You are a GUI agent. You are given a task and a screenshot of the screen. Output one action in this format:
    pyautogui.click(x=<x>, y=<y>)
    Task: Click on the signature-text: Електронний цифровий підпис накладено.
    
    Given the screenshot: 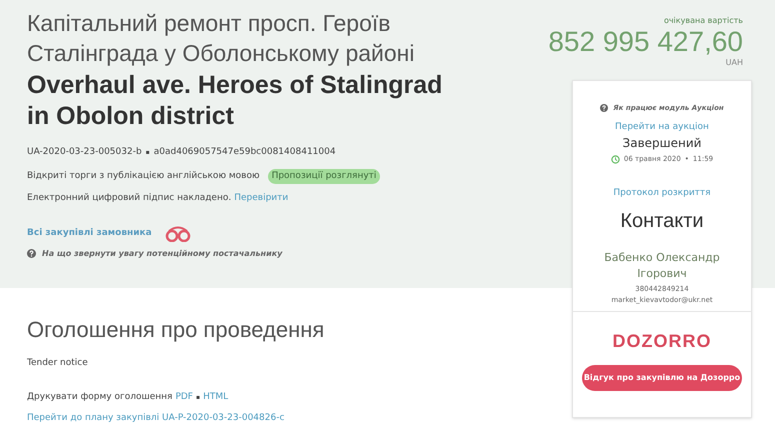 What is the action you would take?
    pyautogui.click(x=129, y=198)
    